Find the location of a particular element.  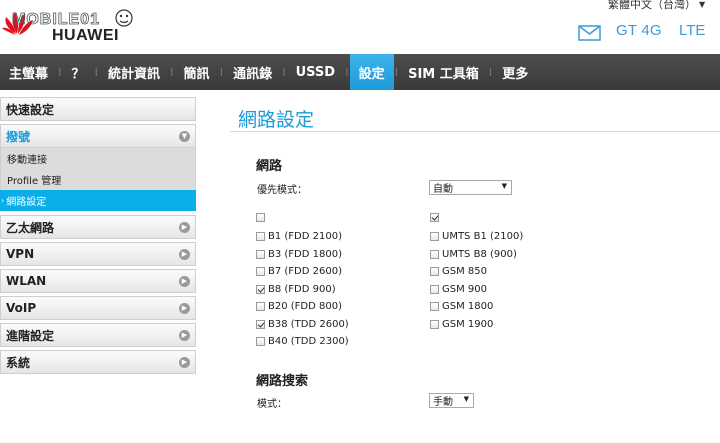

band-option: B40 (TDD 2300) is located at coordinates (302, 341).